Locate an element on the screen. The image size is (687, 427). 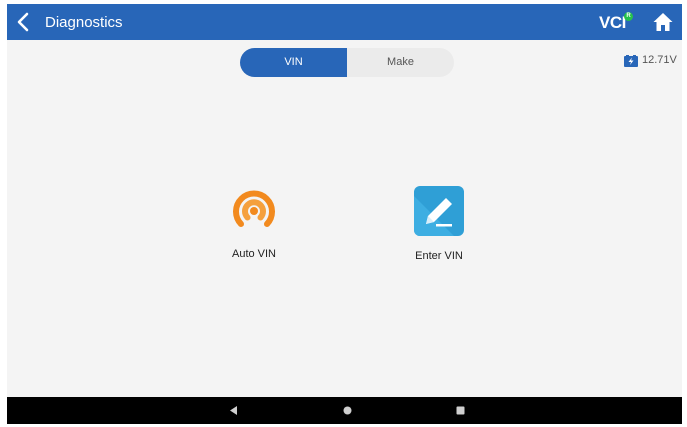
back-arrow-icon is located at coordinates (24, 22).